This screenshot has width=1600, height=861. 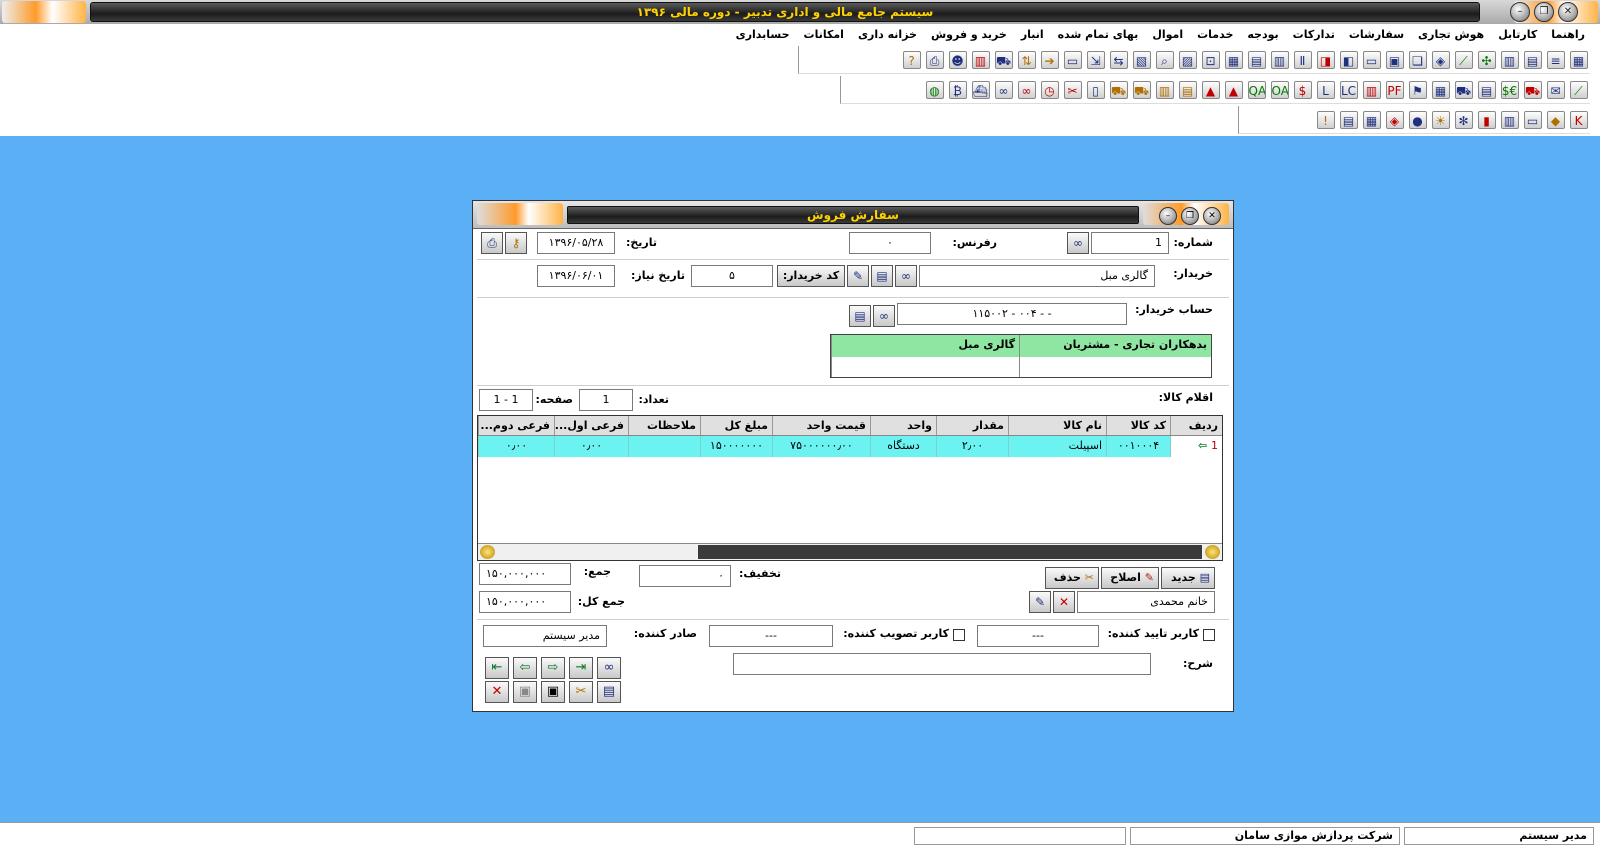 What do you see at coordinates (811, 276) in the screenshot?
I see `buyer-code-button: کد خریدار:` at bounding box center [811, 276].